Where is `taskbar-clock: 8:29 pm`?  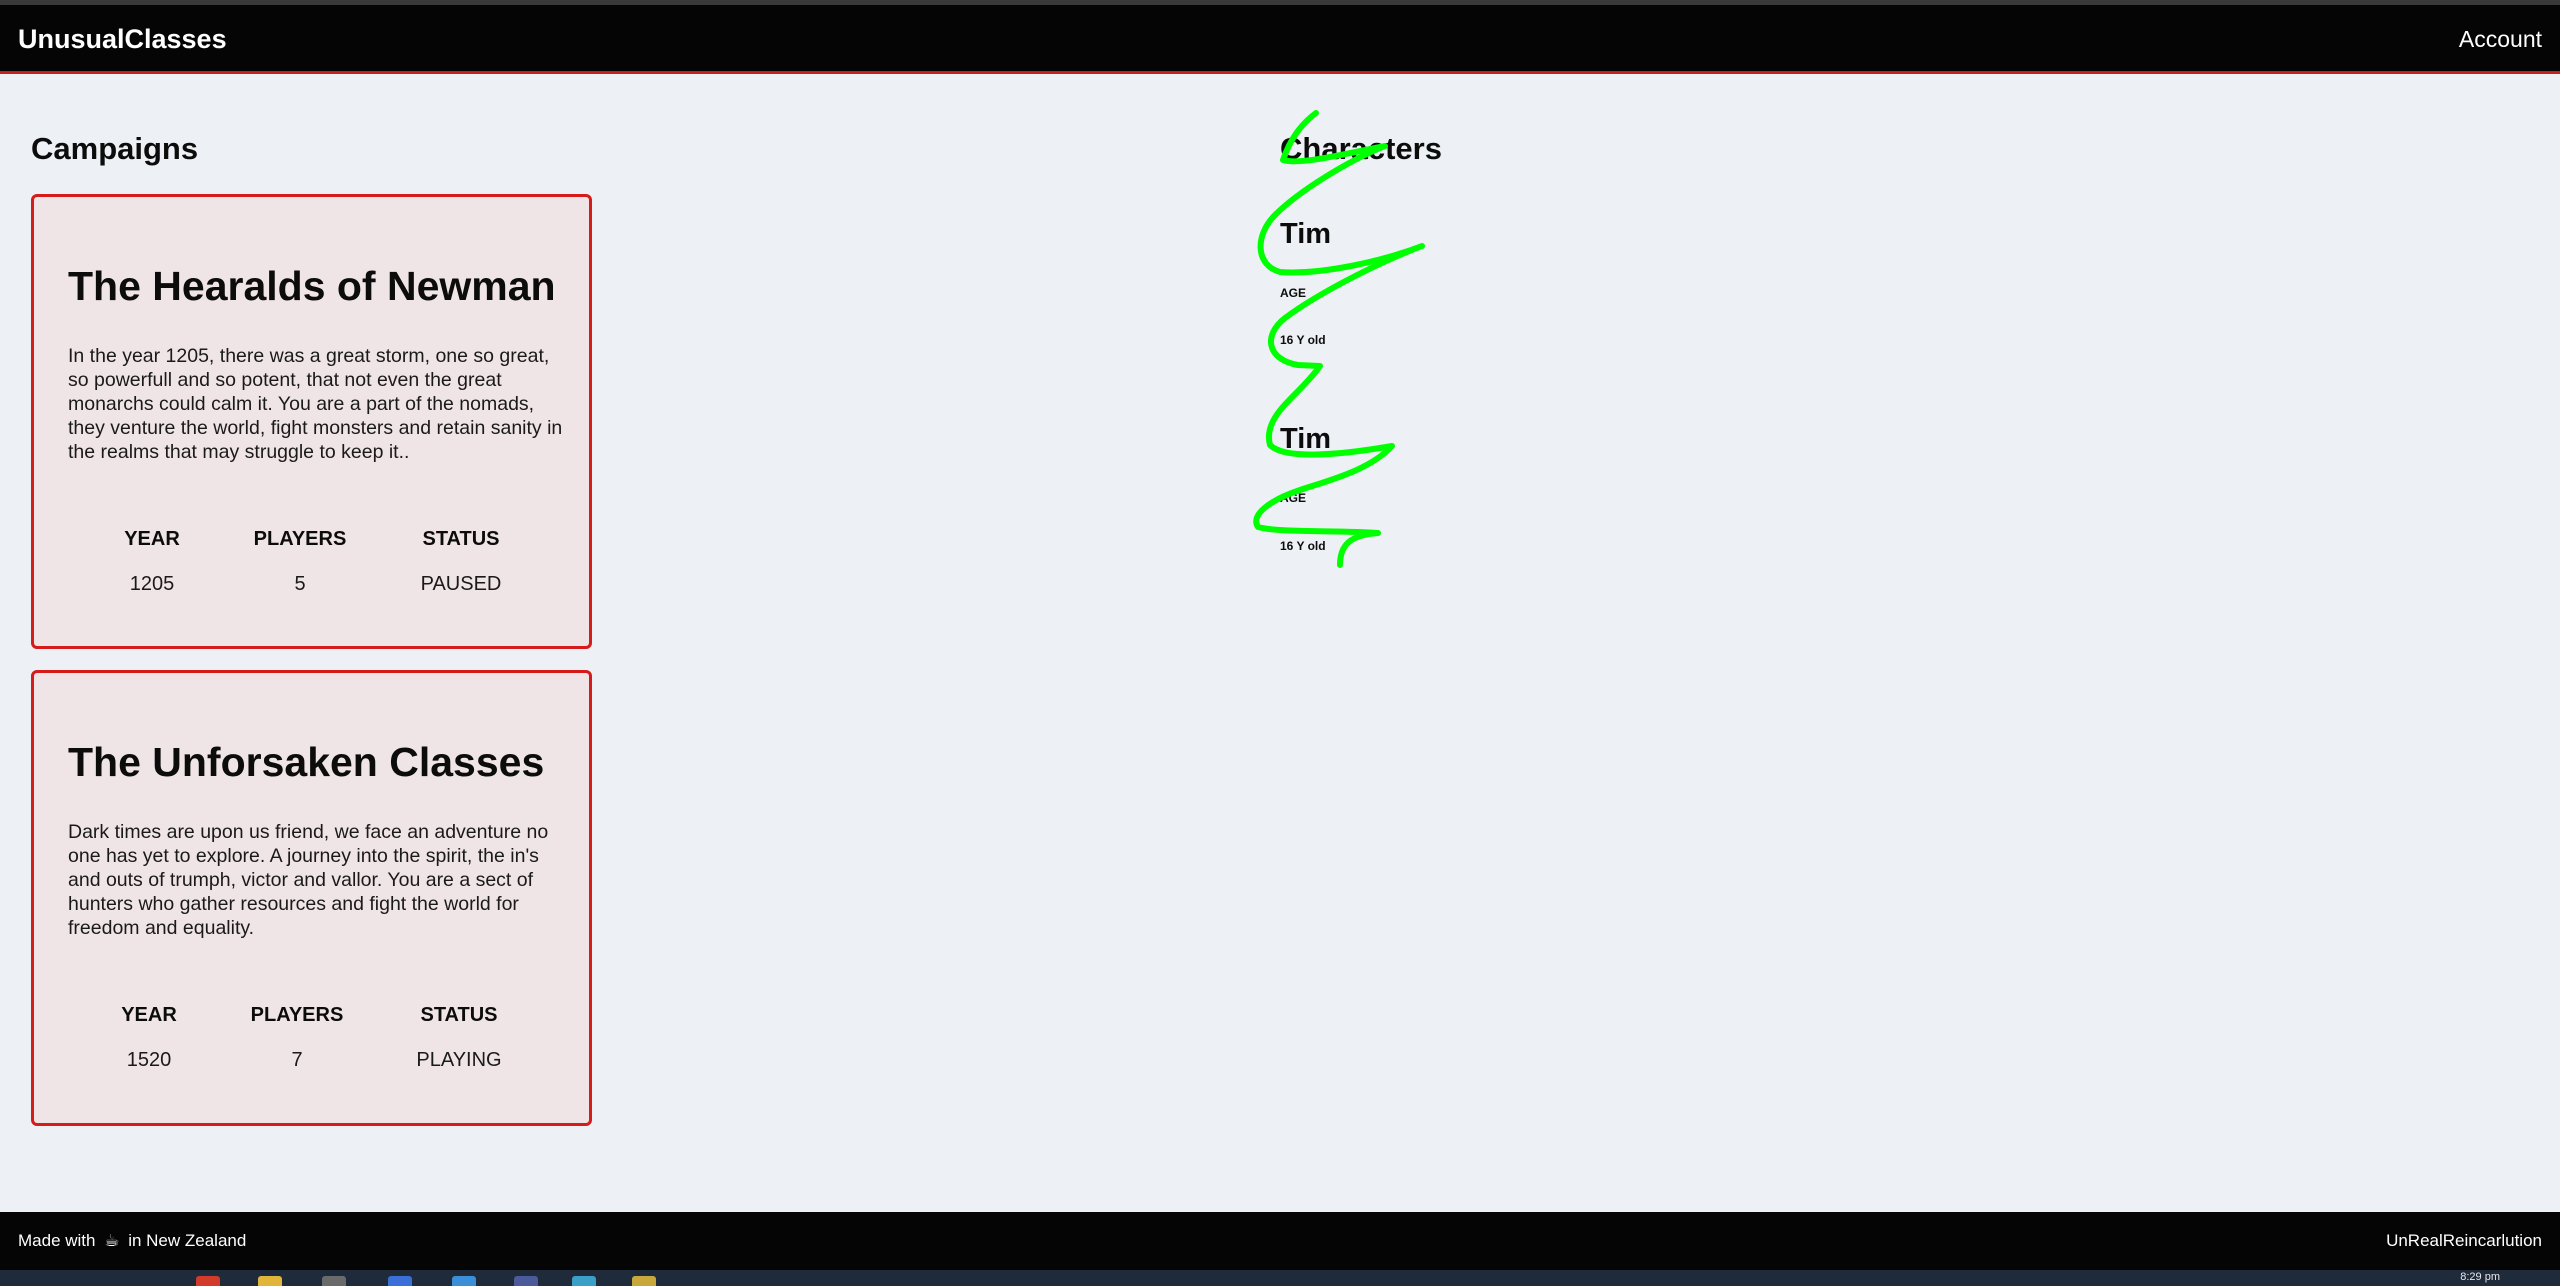 taskbar-clock: 8:29 pm is located at coordinates (2480, 1277).